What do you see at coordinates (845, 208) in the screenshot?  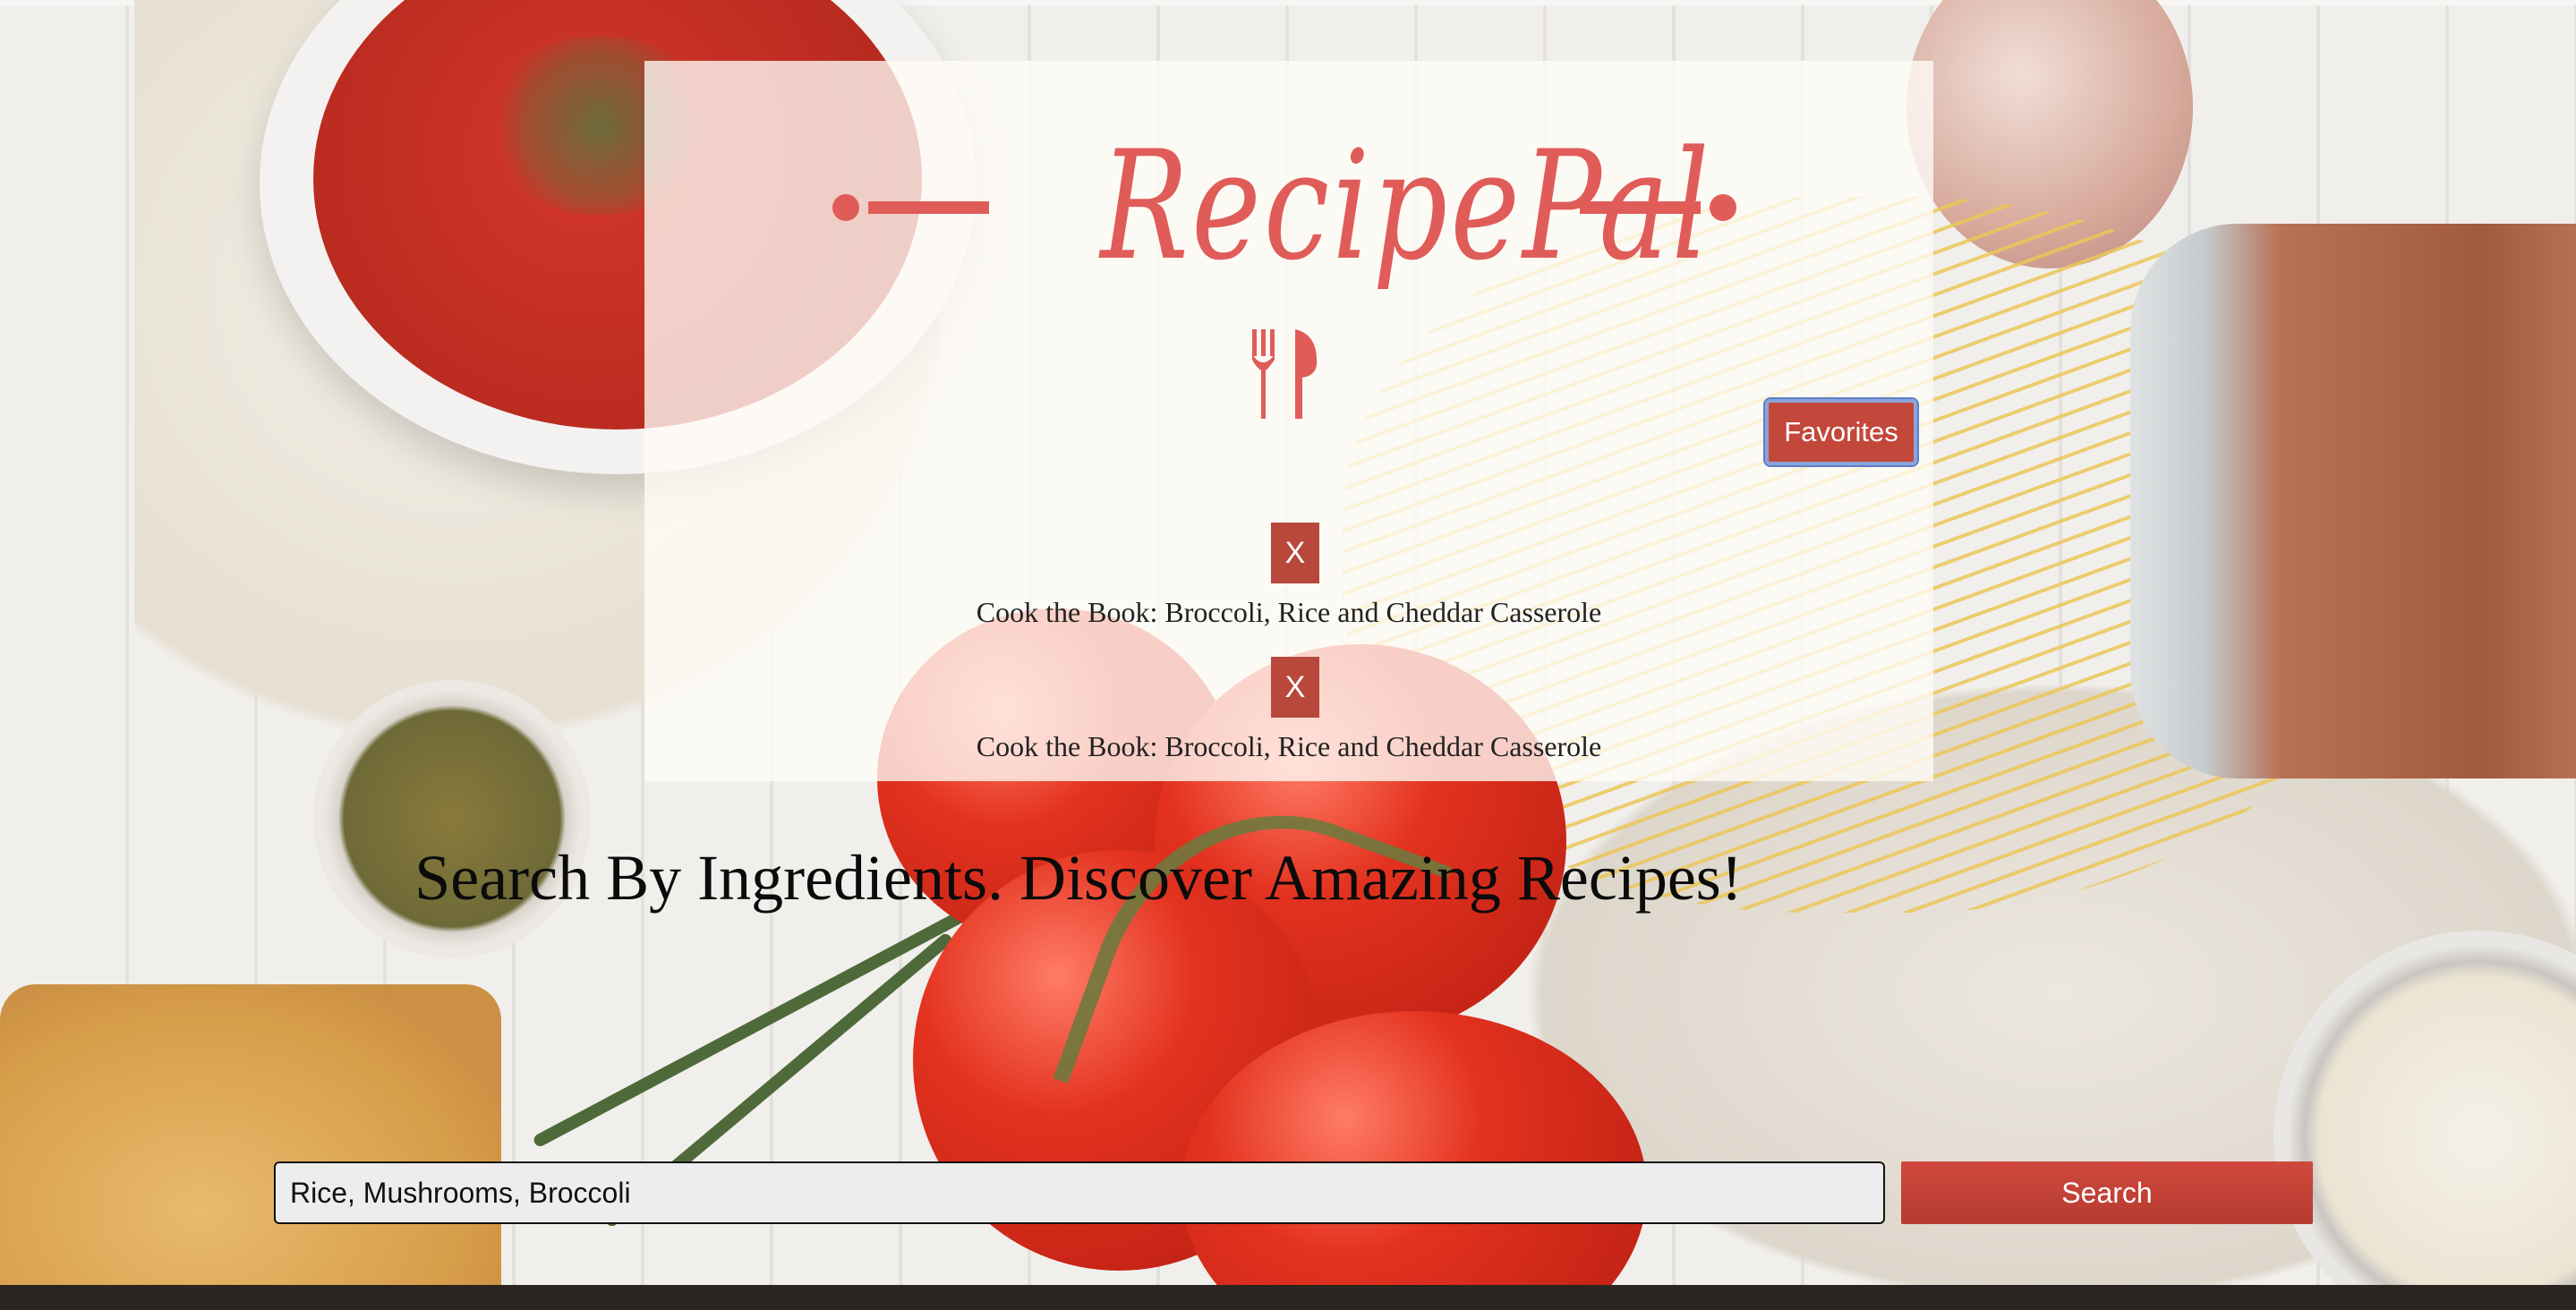 I see `logo-dot-left` at bounding box center [845, 208].